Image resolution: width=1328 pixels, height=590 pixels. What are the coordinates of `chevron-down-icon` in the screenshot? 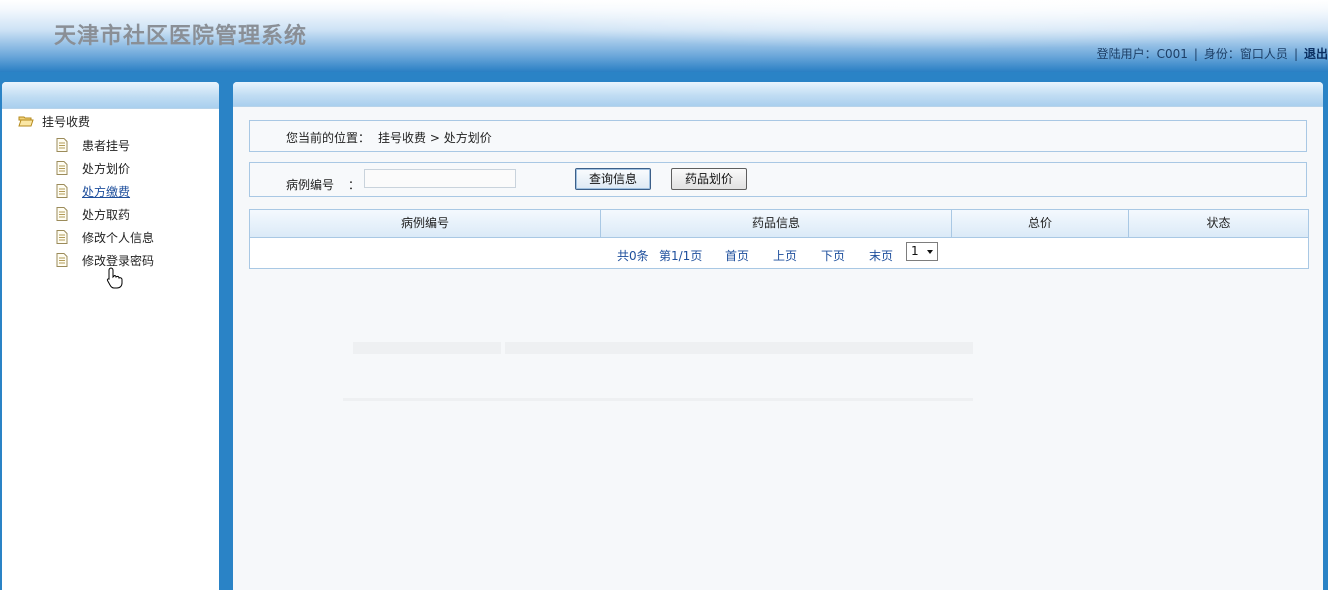 It's located at (930, 252).